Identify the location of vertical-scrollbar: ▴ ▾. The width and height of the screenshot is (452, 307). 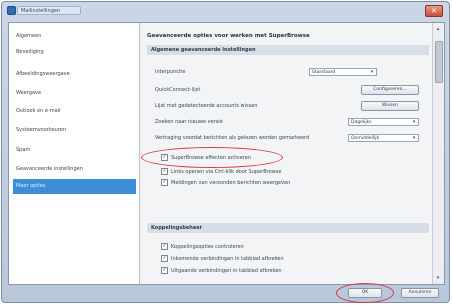
(438, 153).